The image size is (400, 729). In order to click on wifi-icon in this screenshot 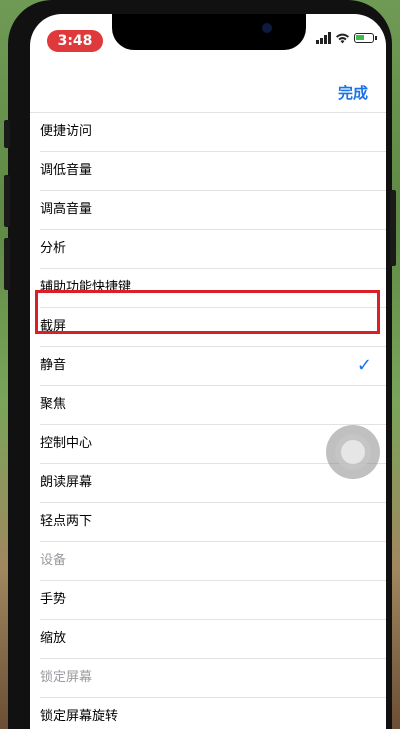, I will do `click(342, 38)`.